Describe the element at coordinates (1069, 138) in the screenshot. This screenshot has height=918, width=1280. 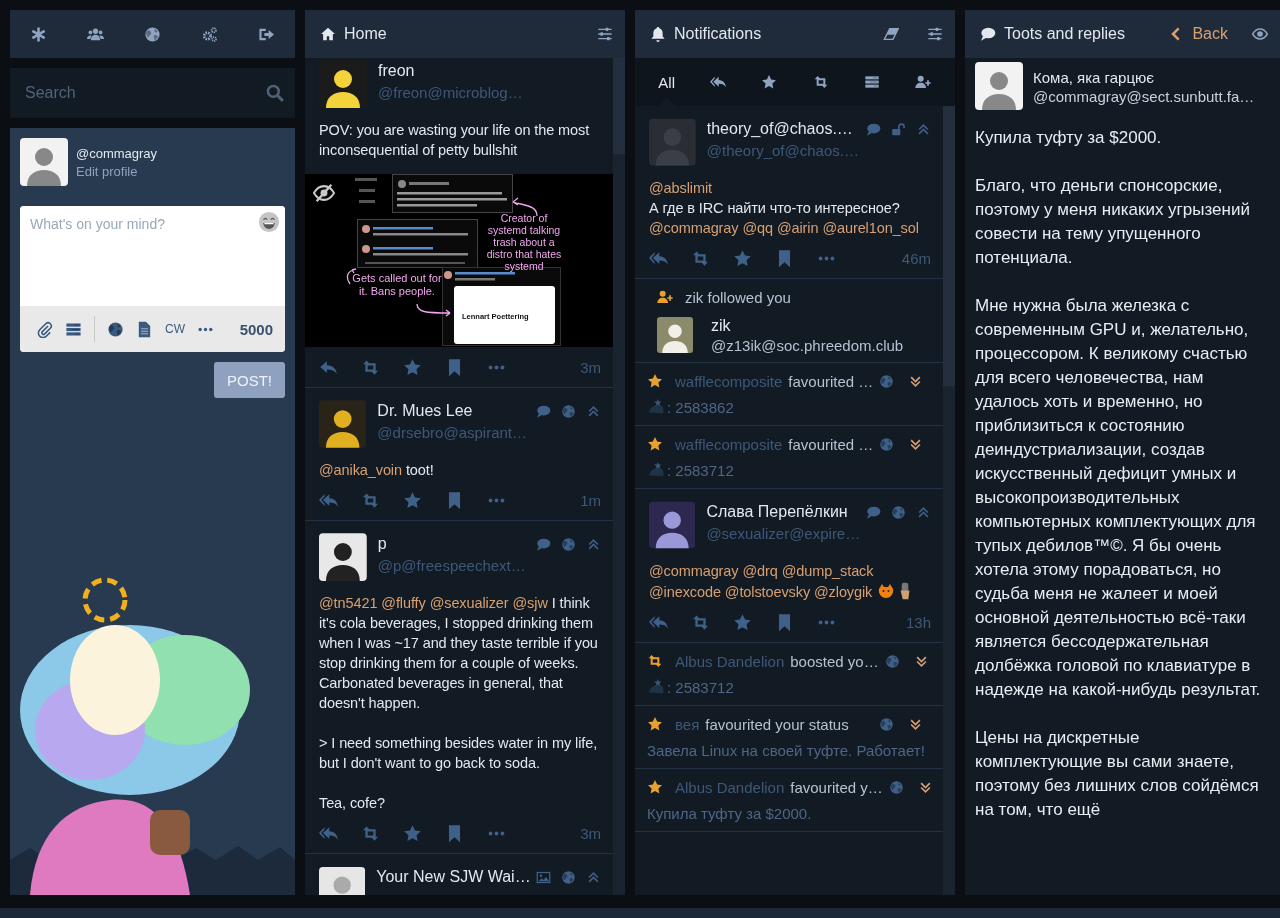
I see `post-text: Купила туфту за $2000.` at that location.